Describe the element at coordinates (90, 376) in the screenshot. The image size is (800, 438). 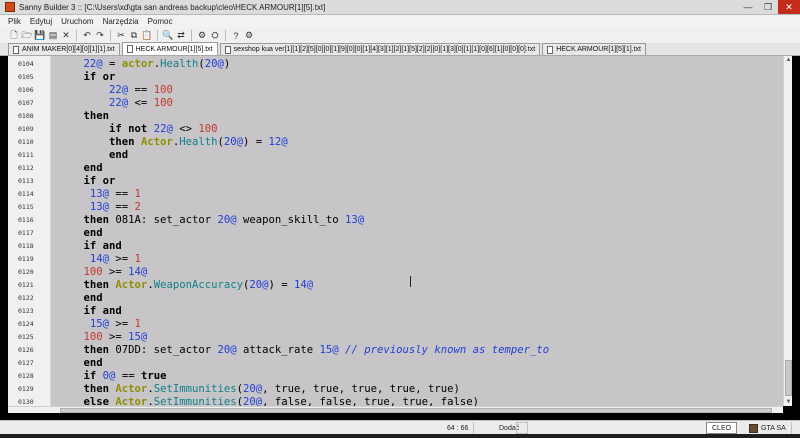
I see `code-token-kw: if` at that location.